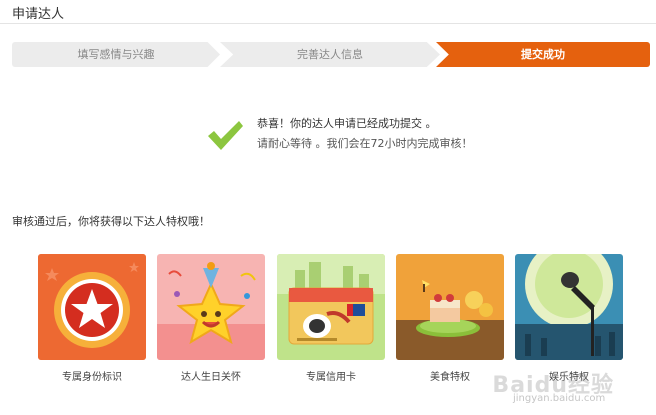 The image size is (656, 415). What do you see at coordinates (450, 377) in the screenshot?
I see `perk-label: 美食特权` at bounding box center [450, 377].